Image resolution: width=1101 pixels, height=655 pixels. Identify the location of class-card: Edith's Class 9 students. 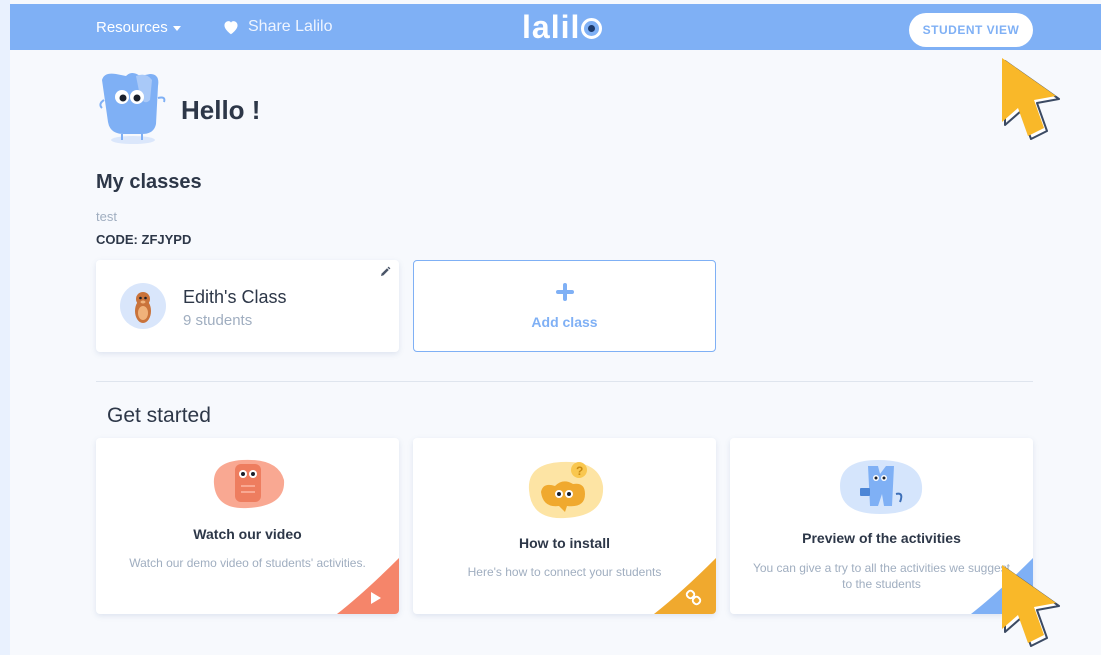
(247, 306).